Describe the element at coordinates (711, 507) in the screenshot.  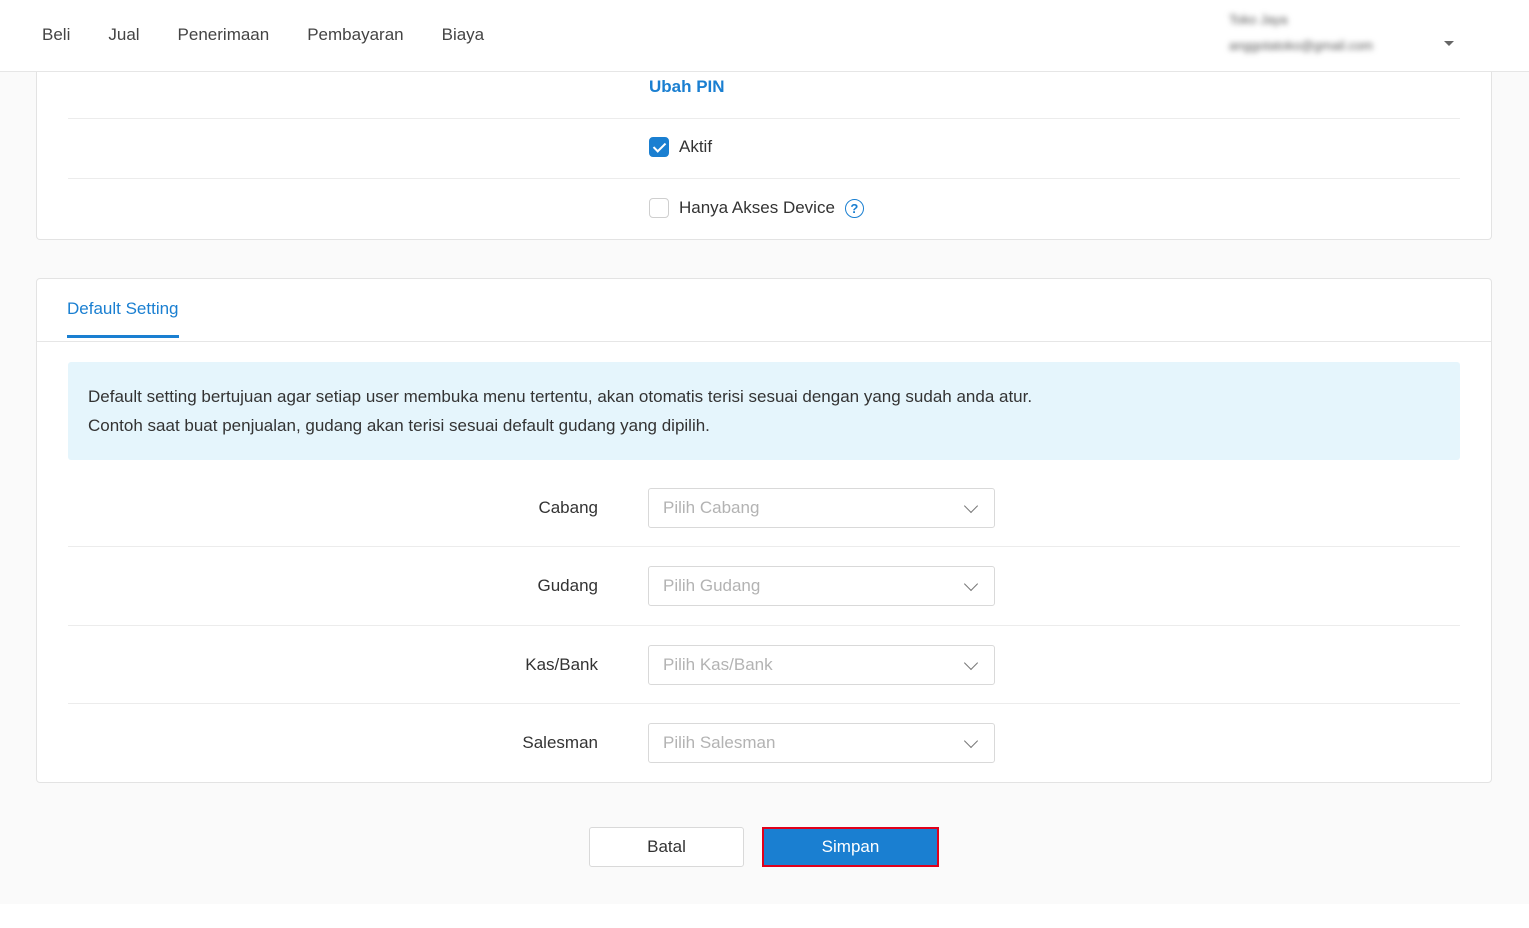
I see `cabang-placeholder: Pilih Cabang` at that location.